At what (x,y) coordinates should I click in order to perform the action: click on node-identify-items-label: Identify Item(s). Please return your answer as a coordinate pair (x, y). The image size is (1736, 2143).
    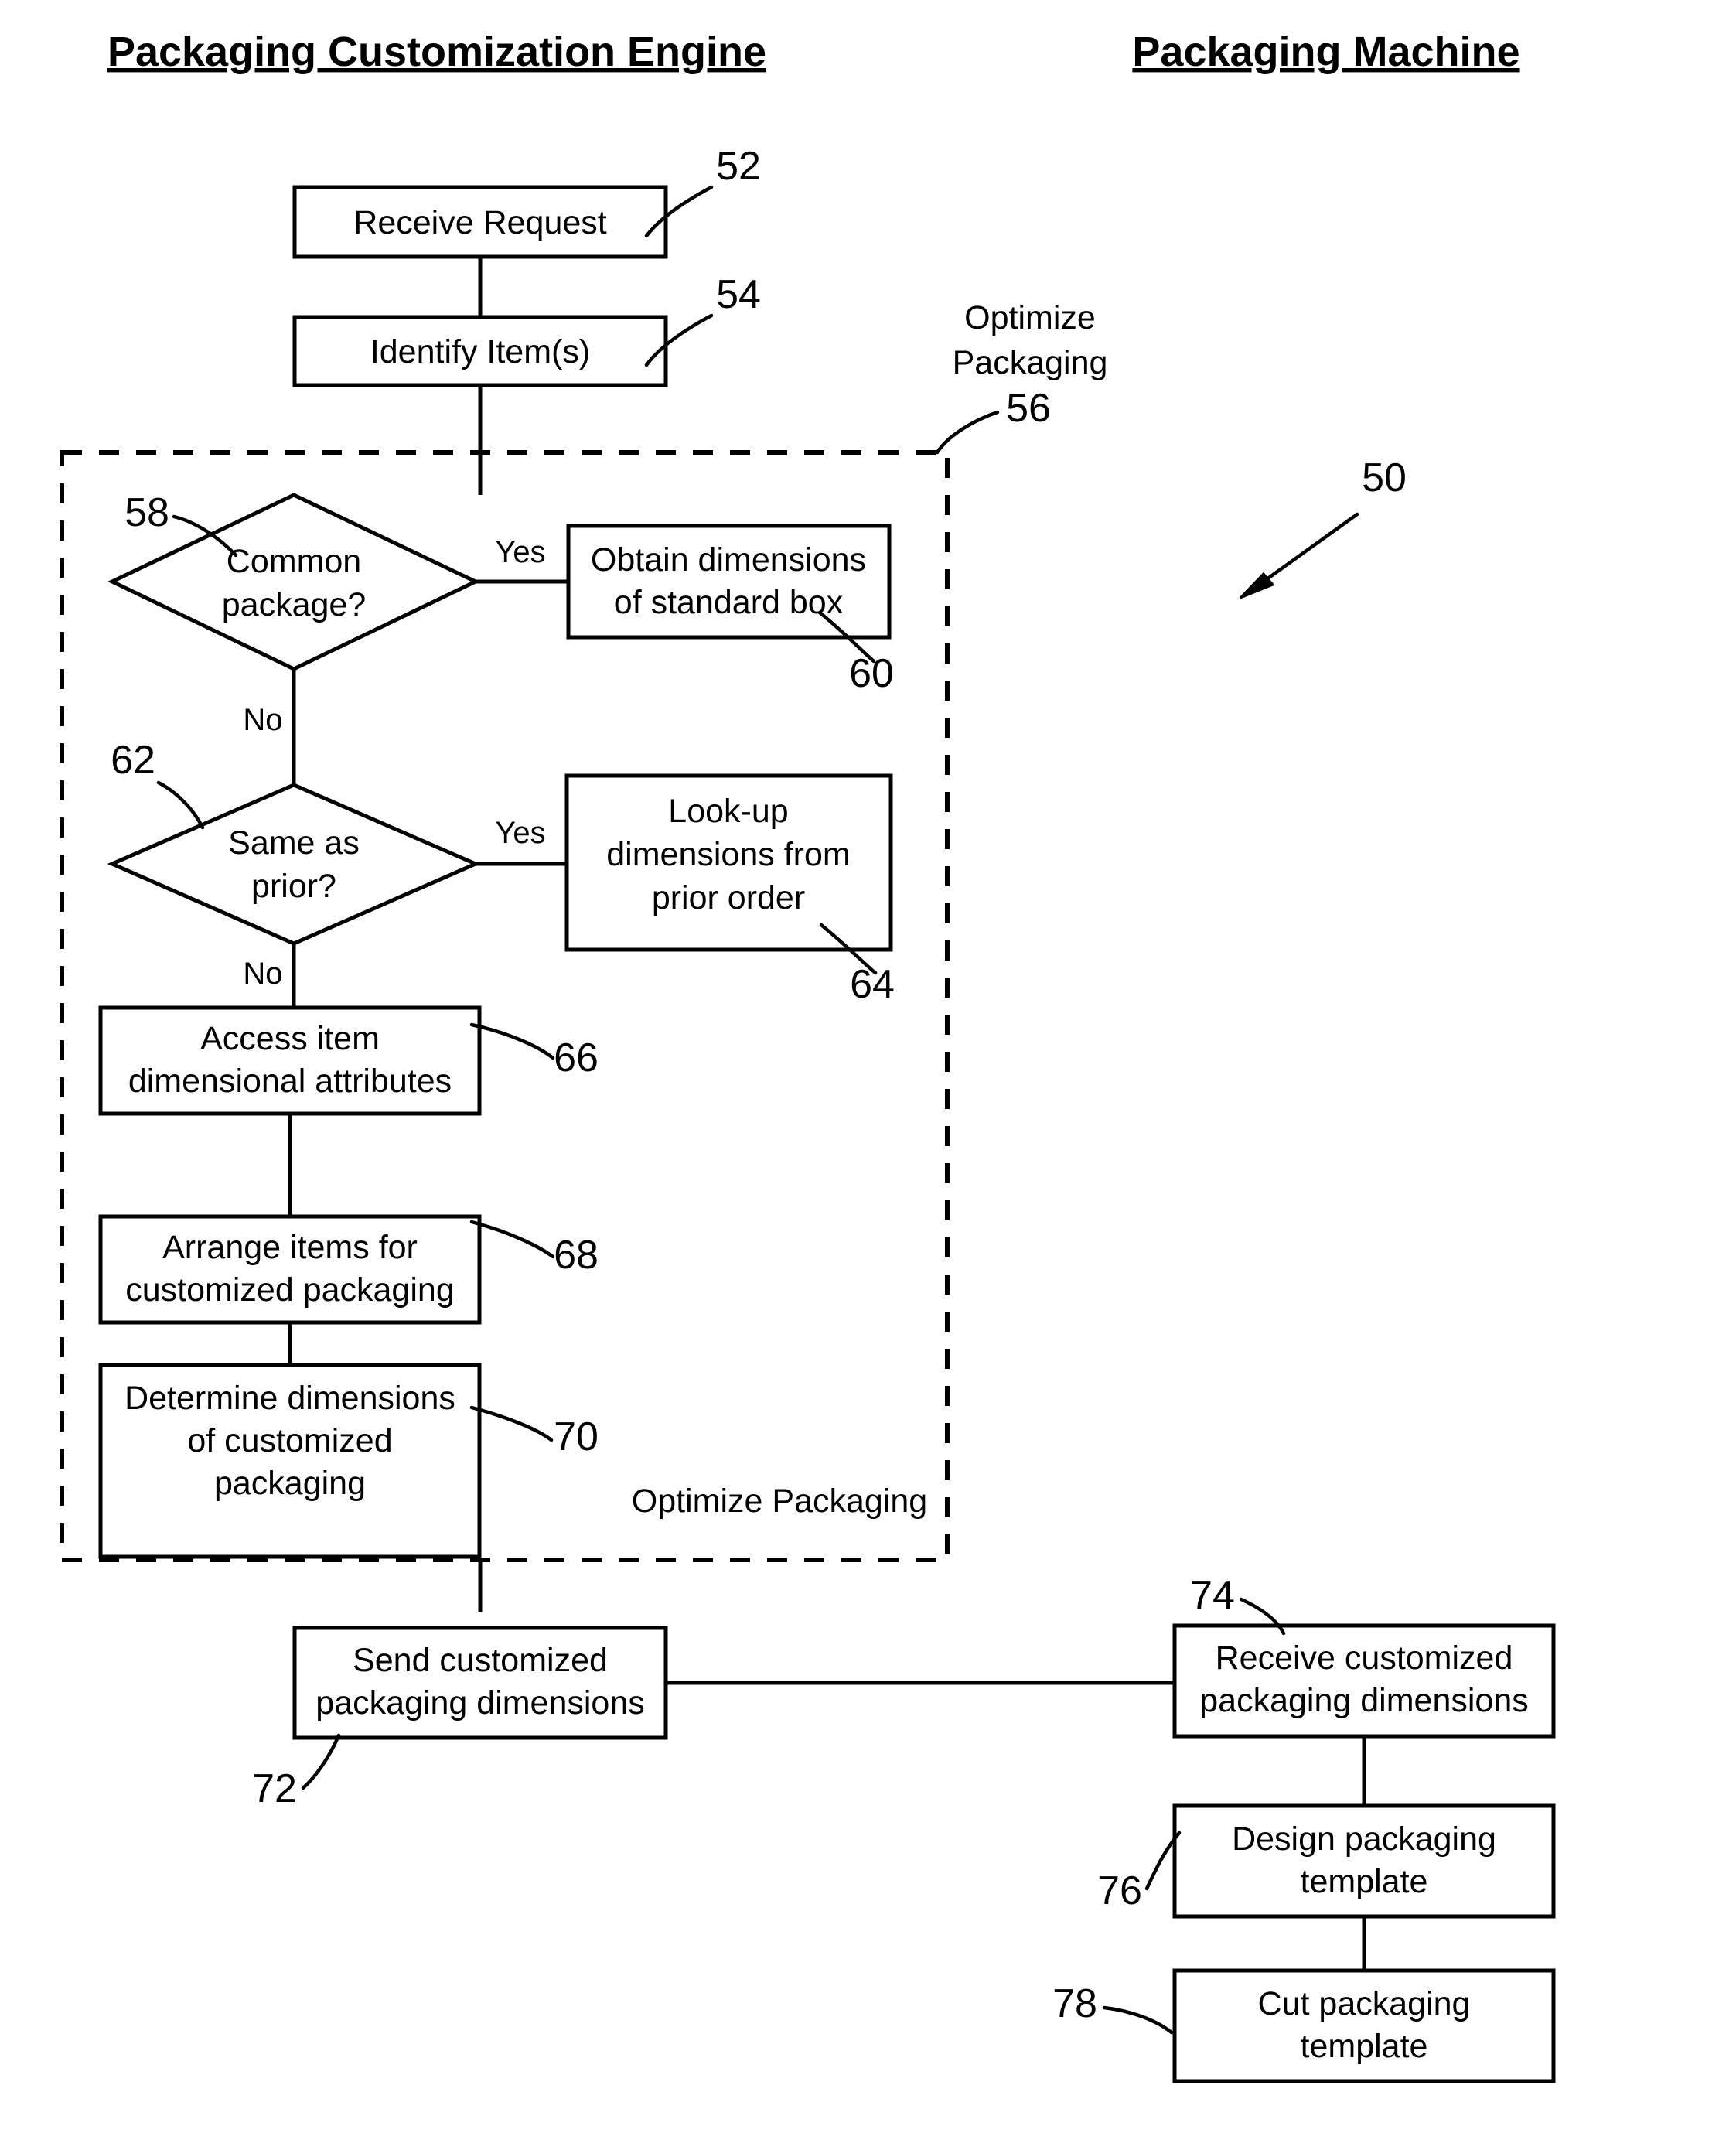
    Looking at the image, I should click on (480, 351).